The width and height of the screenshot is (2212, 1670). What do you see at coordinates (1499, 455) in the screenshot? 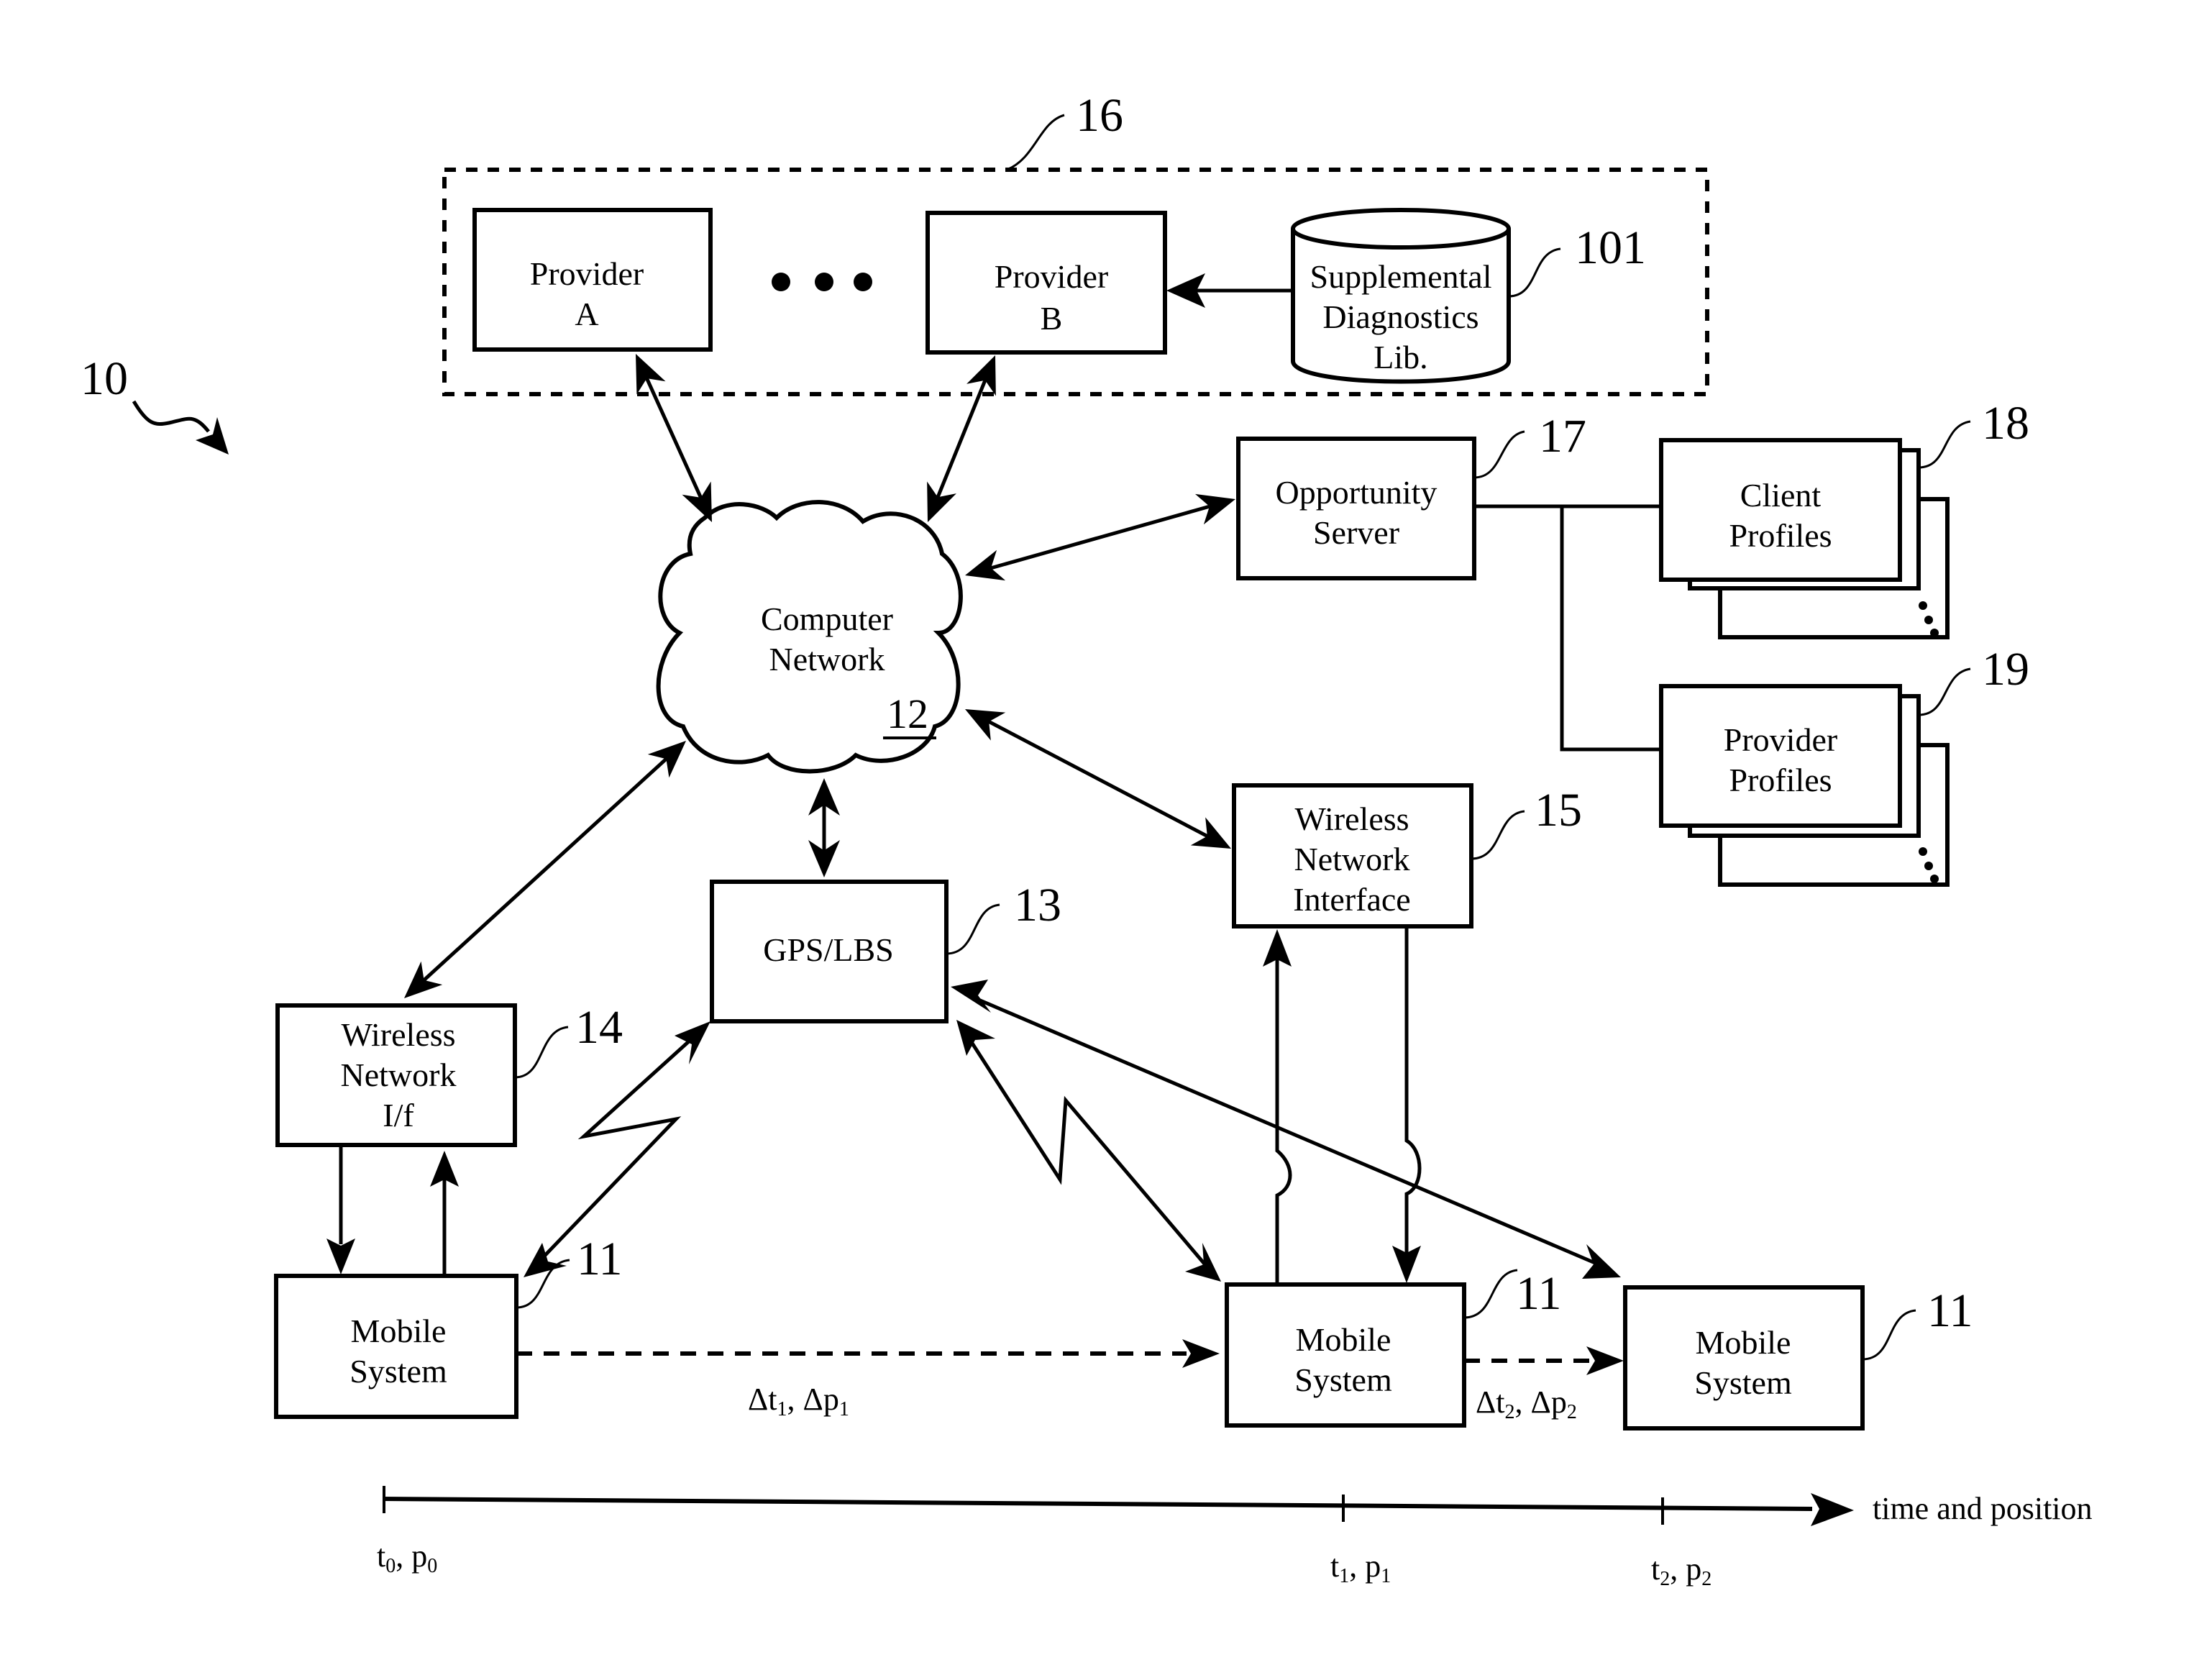
I see `opportunity-server-leader` at bounding box center [1499, 455].